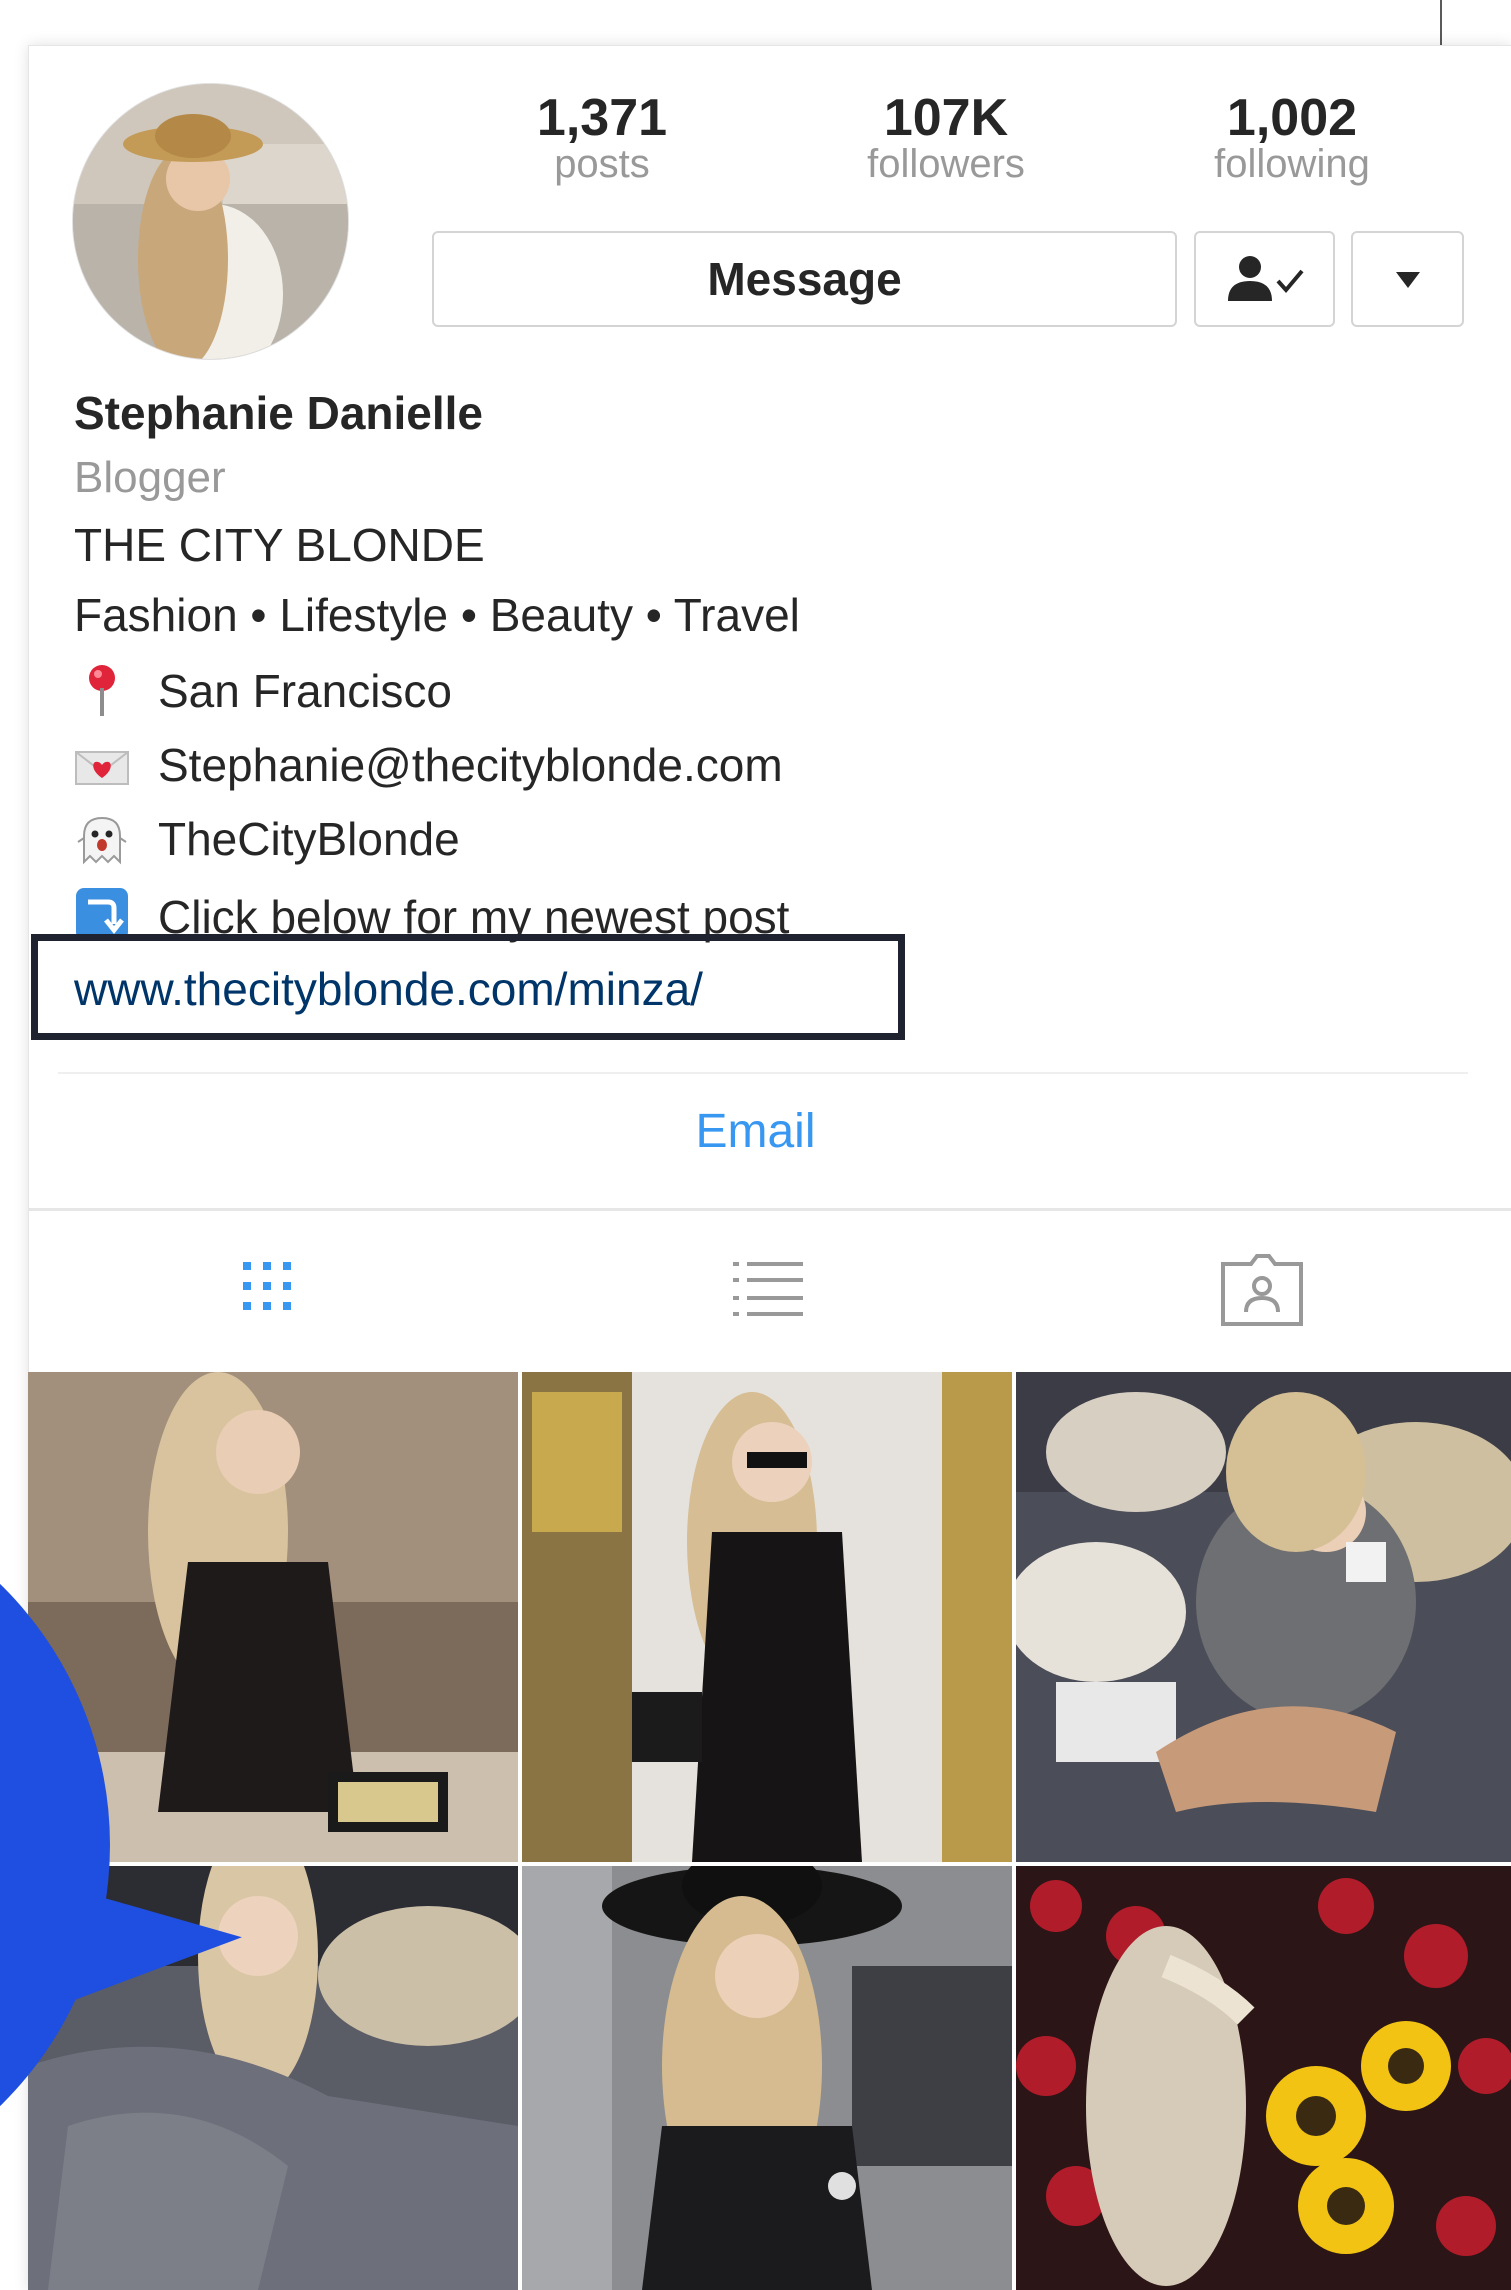 This screenshot has height=2290, width=1511. I want to click on following-button, so click(1264, 279).